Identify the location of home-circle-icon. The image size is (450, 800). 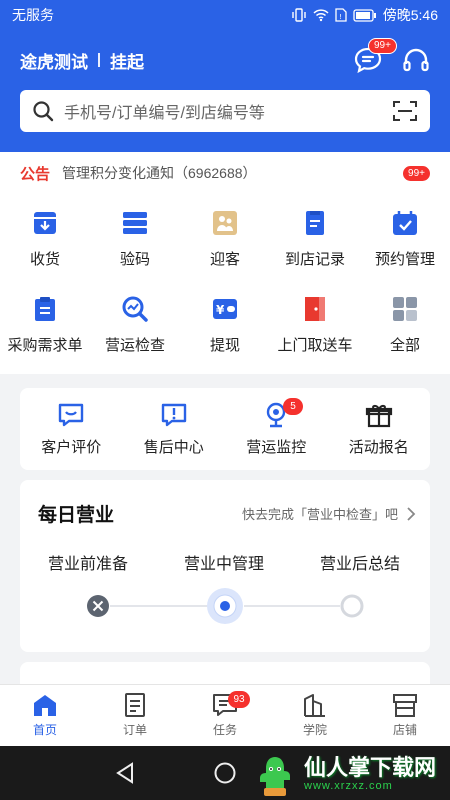
(225, 773).